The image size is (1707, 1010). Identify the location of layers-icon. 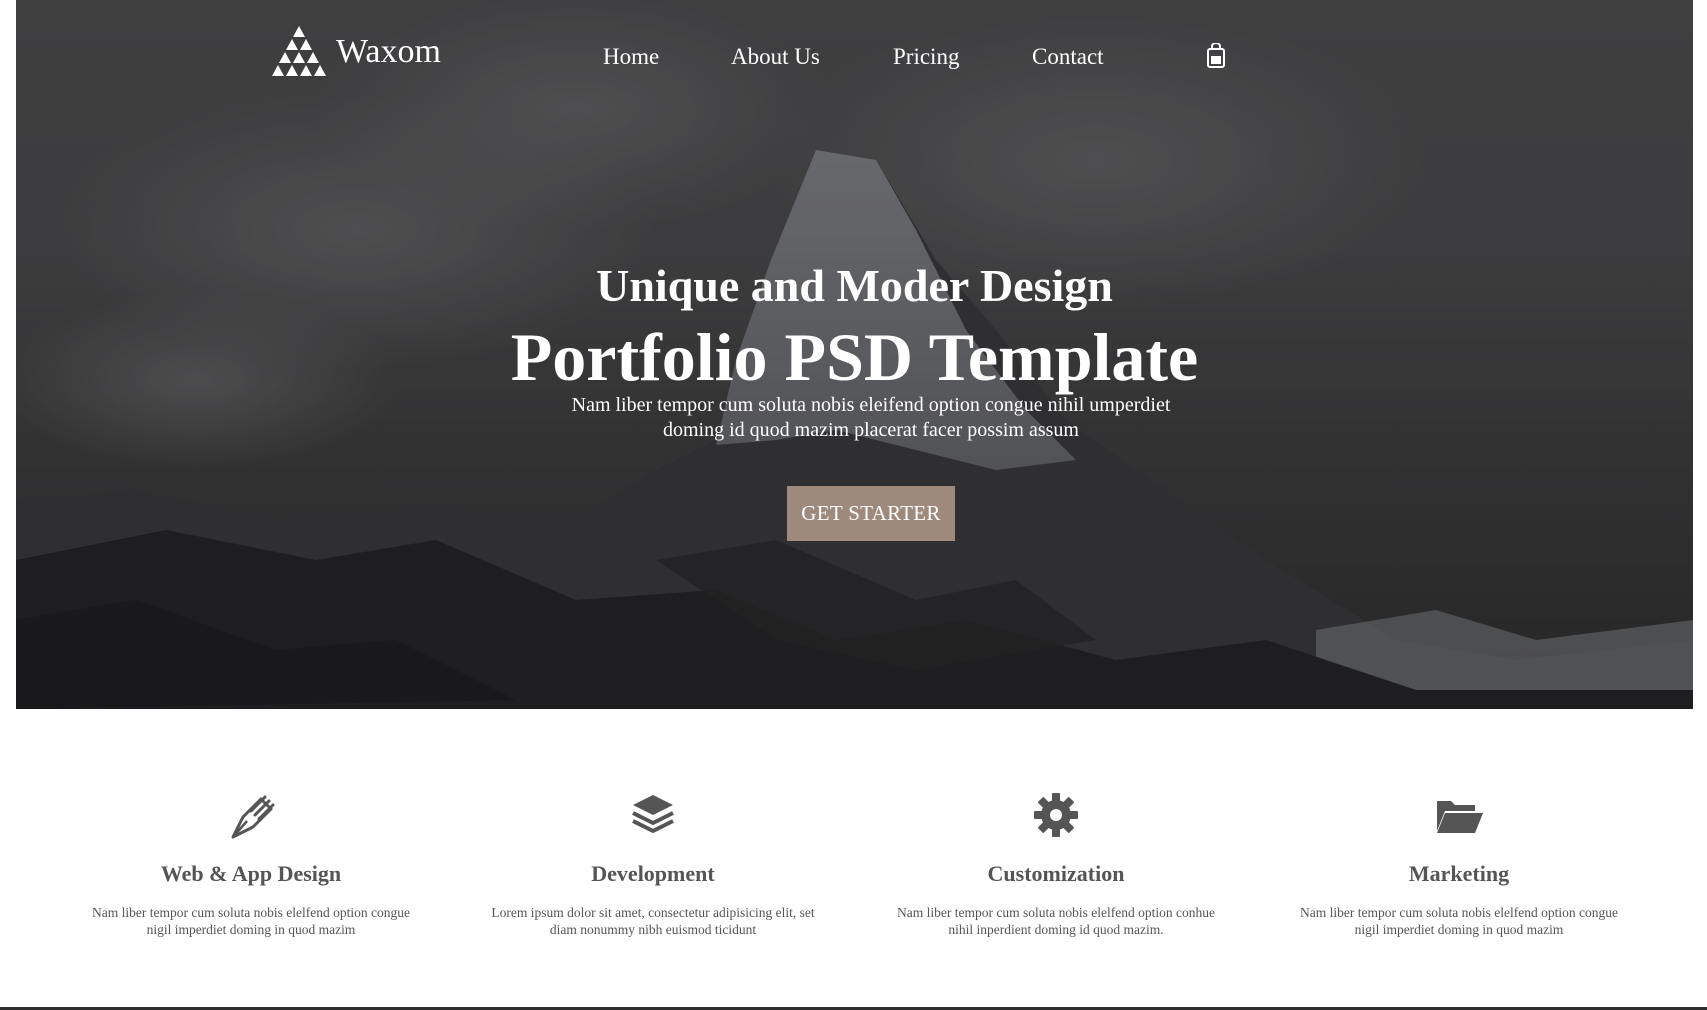
(653, 814).